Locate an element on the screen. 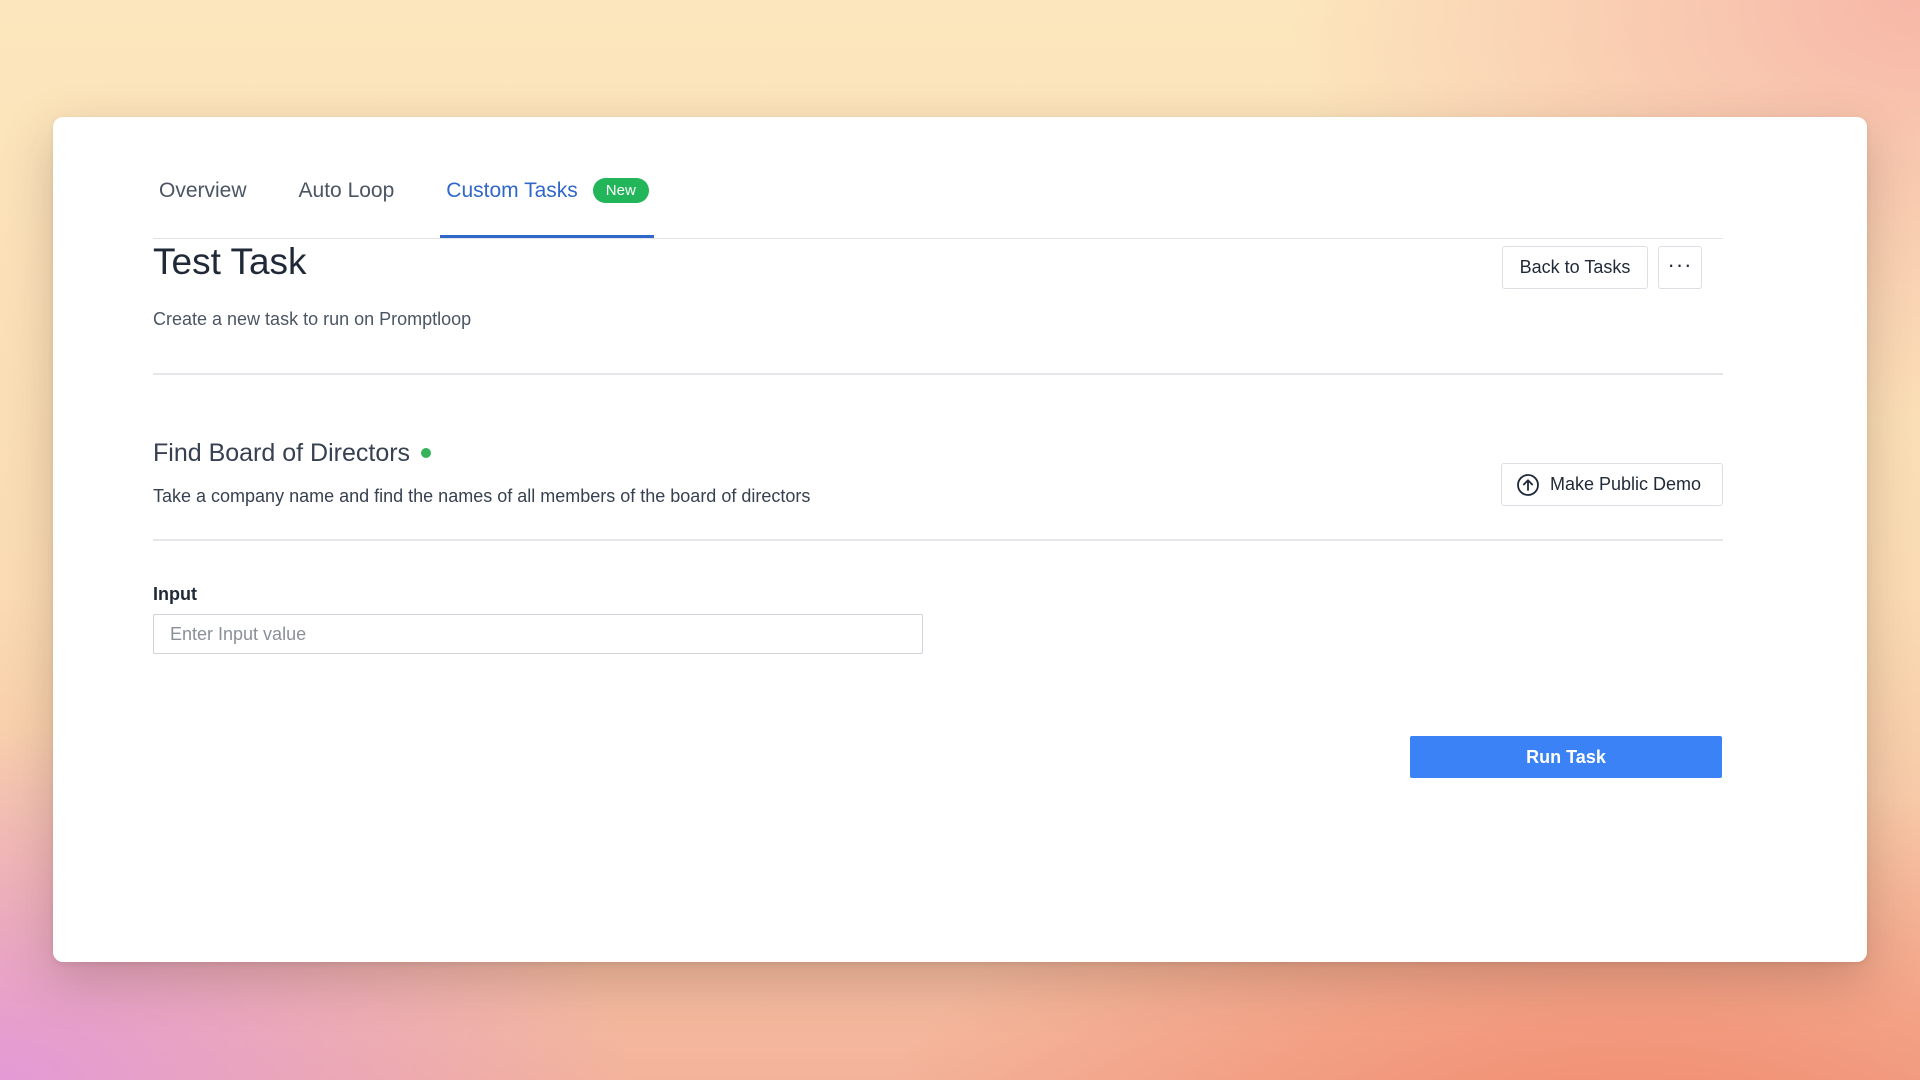  input-field is located at coordinates (538, 634).